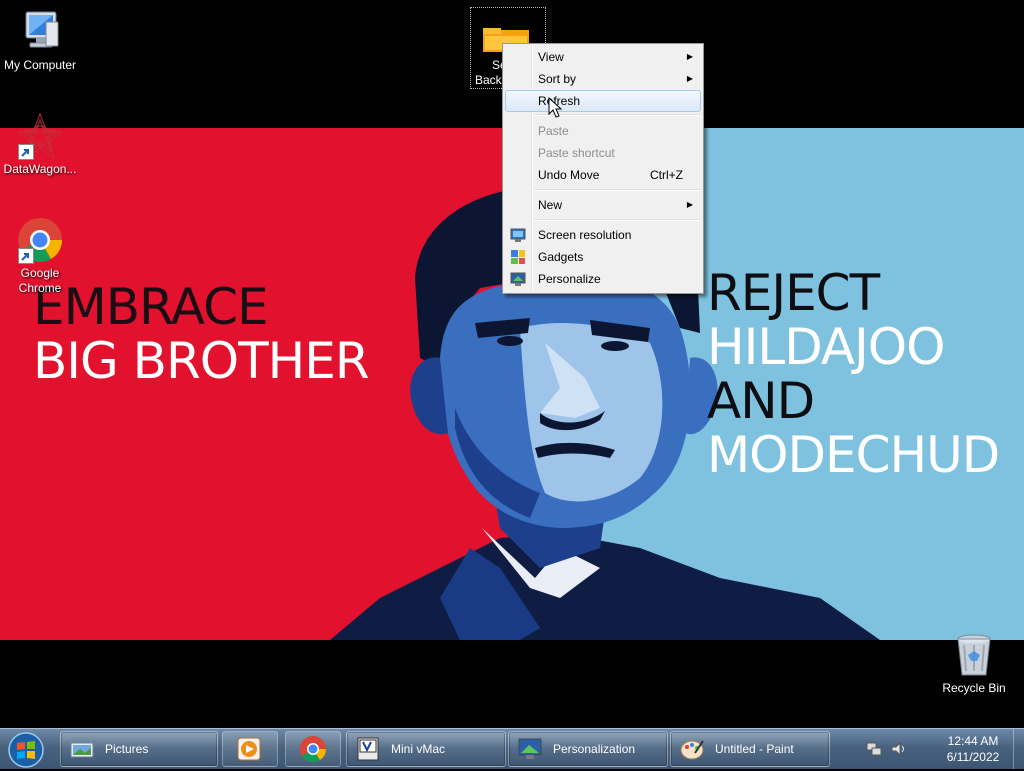 The width and height of the screenshot is (1024, 771). Describe the element at coordinates (603, 257) in the screenshot. I see `menu-item-gadgets: Gadgets` at that location.